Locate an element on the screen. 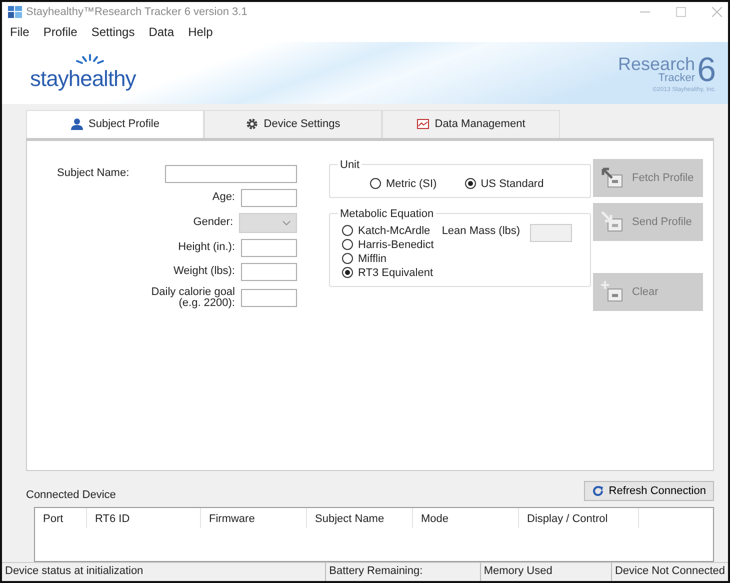 The height and width of the screenshot is (583, 730). column-header: Port is located at coordinates (61, 518).